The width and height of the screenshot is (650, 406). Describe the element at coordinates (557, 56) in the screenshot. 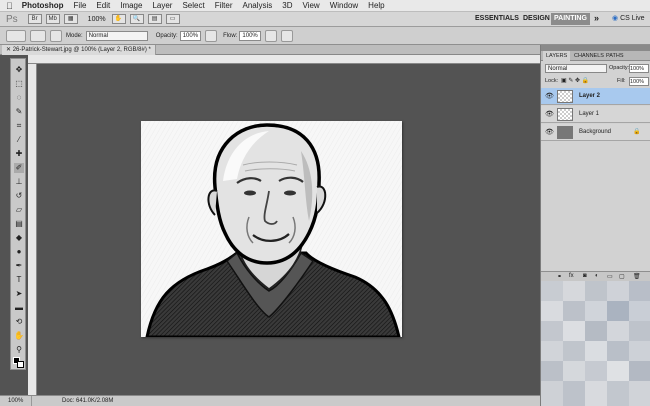

I see `tab-layers: LAYERS` at that location.